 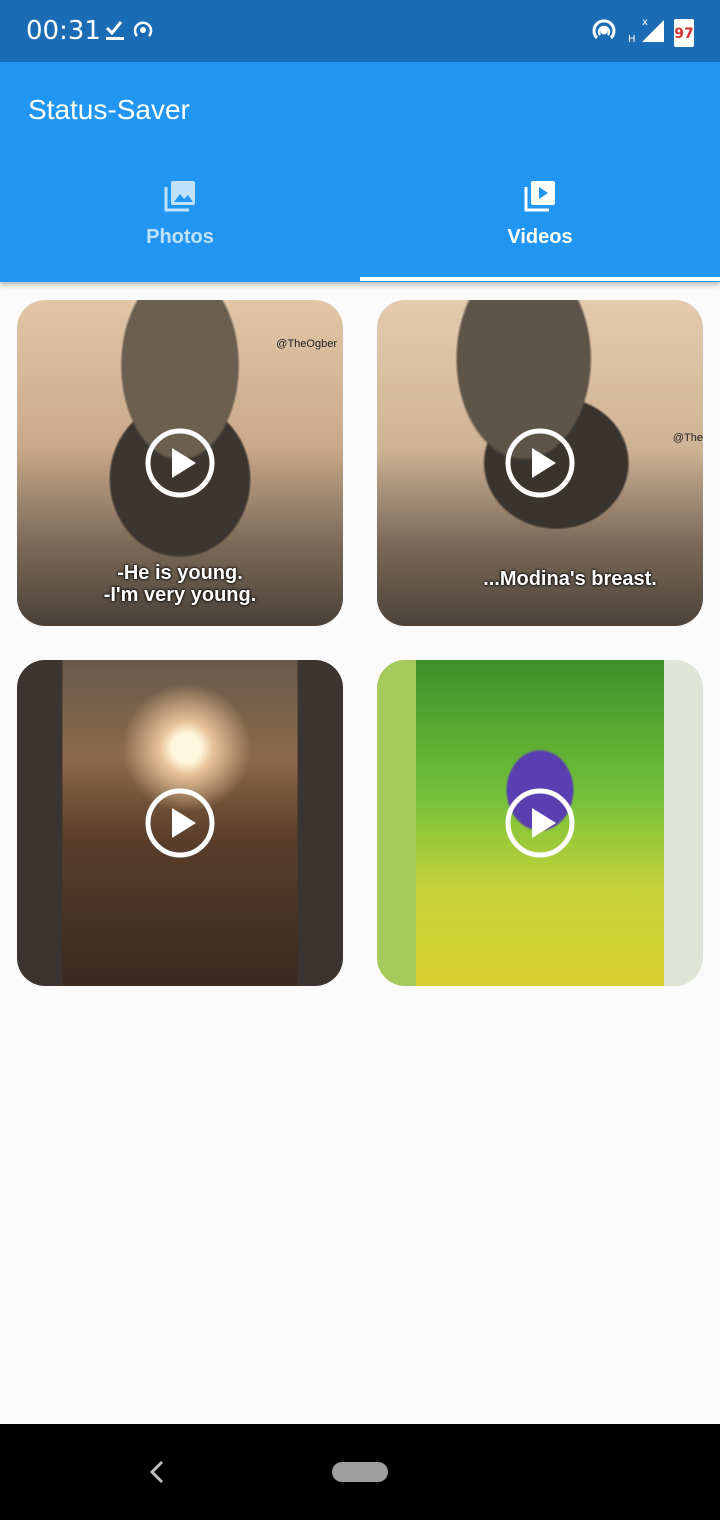 I want to click on svg-text: x, so click(x=645, y=22).